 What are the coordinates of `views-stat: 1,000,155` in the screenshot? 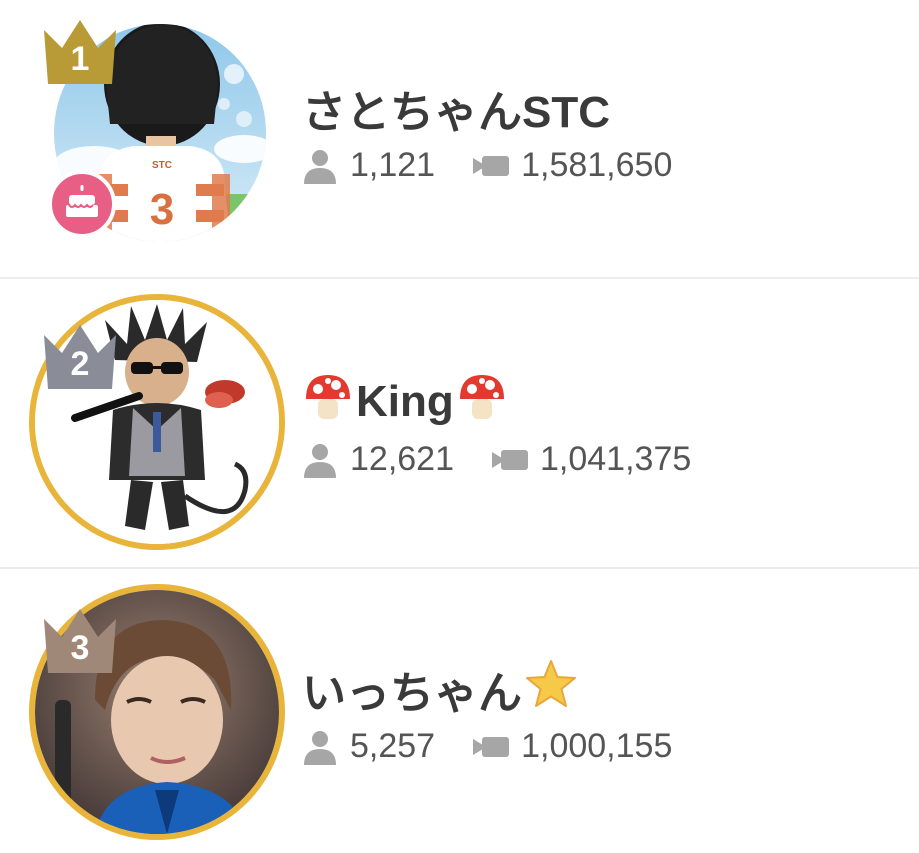 It's located at (572, 746).